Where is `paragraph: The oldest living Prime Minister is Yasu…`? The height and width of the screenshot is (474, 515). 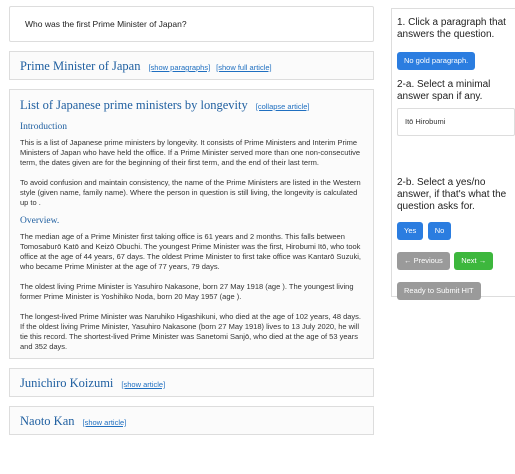 paragraph: The oldest living Prime Minister is Yasu… is located at coordinates (191, 292).